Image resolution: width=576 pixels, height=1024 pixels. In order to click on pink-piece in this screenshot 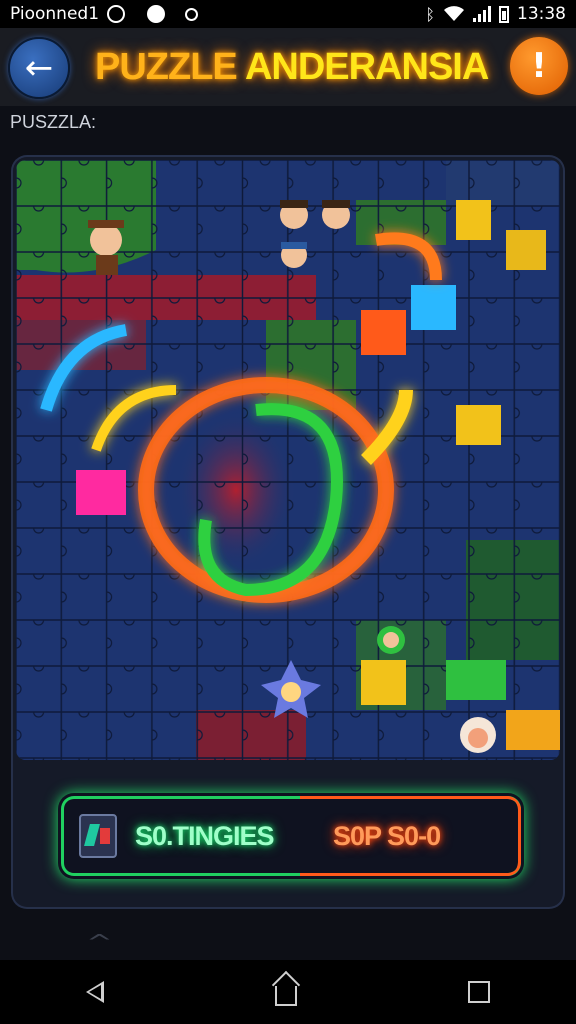, I will do `click(101, 492)`.